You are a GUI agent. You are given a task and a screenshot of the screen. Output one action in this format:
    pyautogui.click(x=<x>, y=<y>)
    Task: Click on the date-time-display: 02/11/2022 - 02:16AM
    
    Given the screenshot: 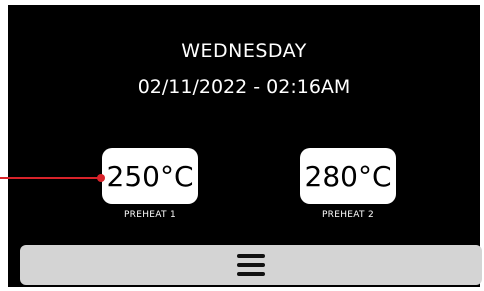 What is the action you would take?
    pyautogui.click(x=244, y=87)
    